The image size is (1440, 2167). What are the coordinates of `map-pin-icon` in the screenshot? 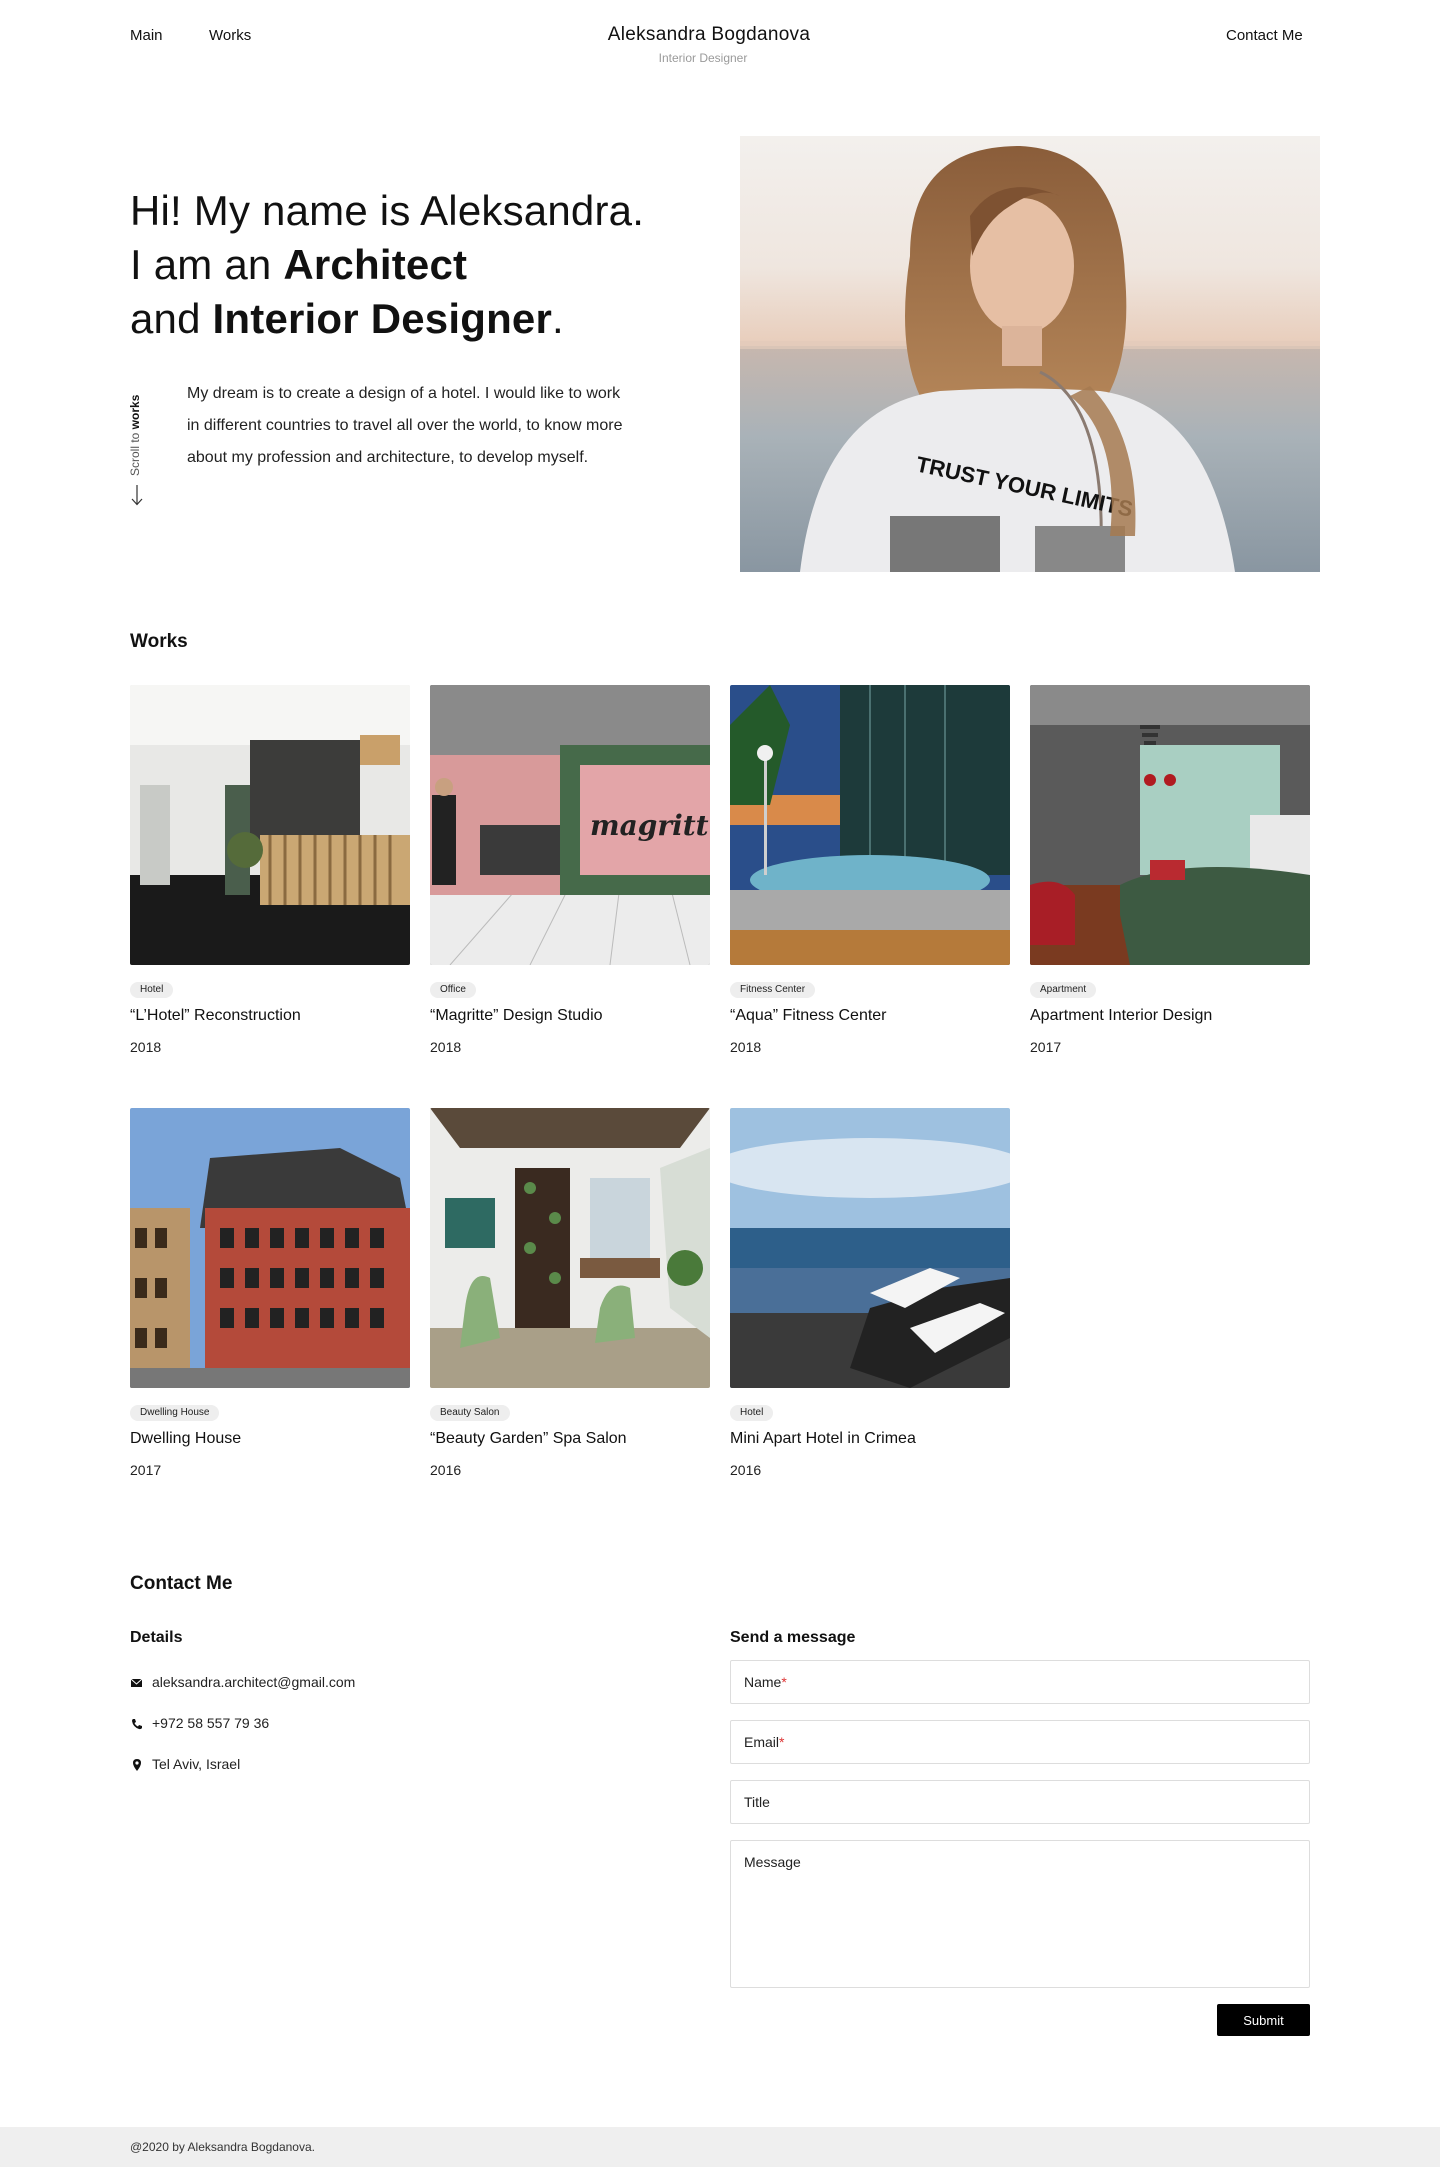 It's located at (137, 1765).